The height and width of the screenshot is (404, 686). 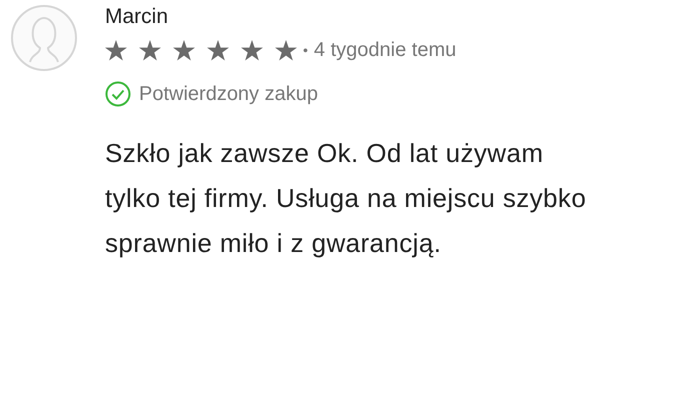 I want to click on review-time: 4 tygodnie temu, so click(x=385, y=50).